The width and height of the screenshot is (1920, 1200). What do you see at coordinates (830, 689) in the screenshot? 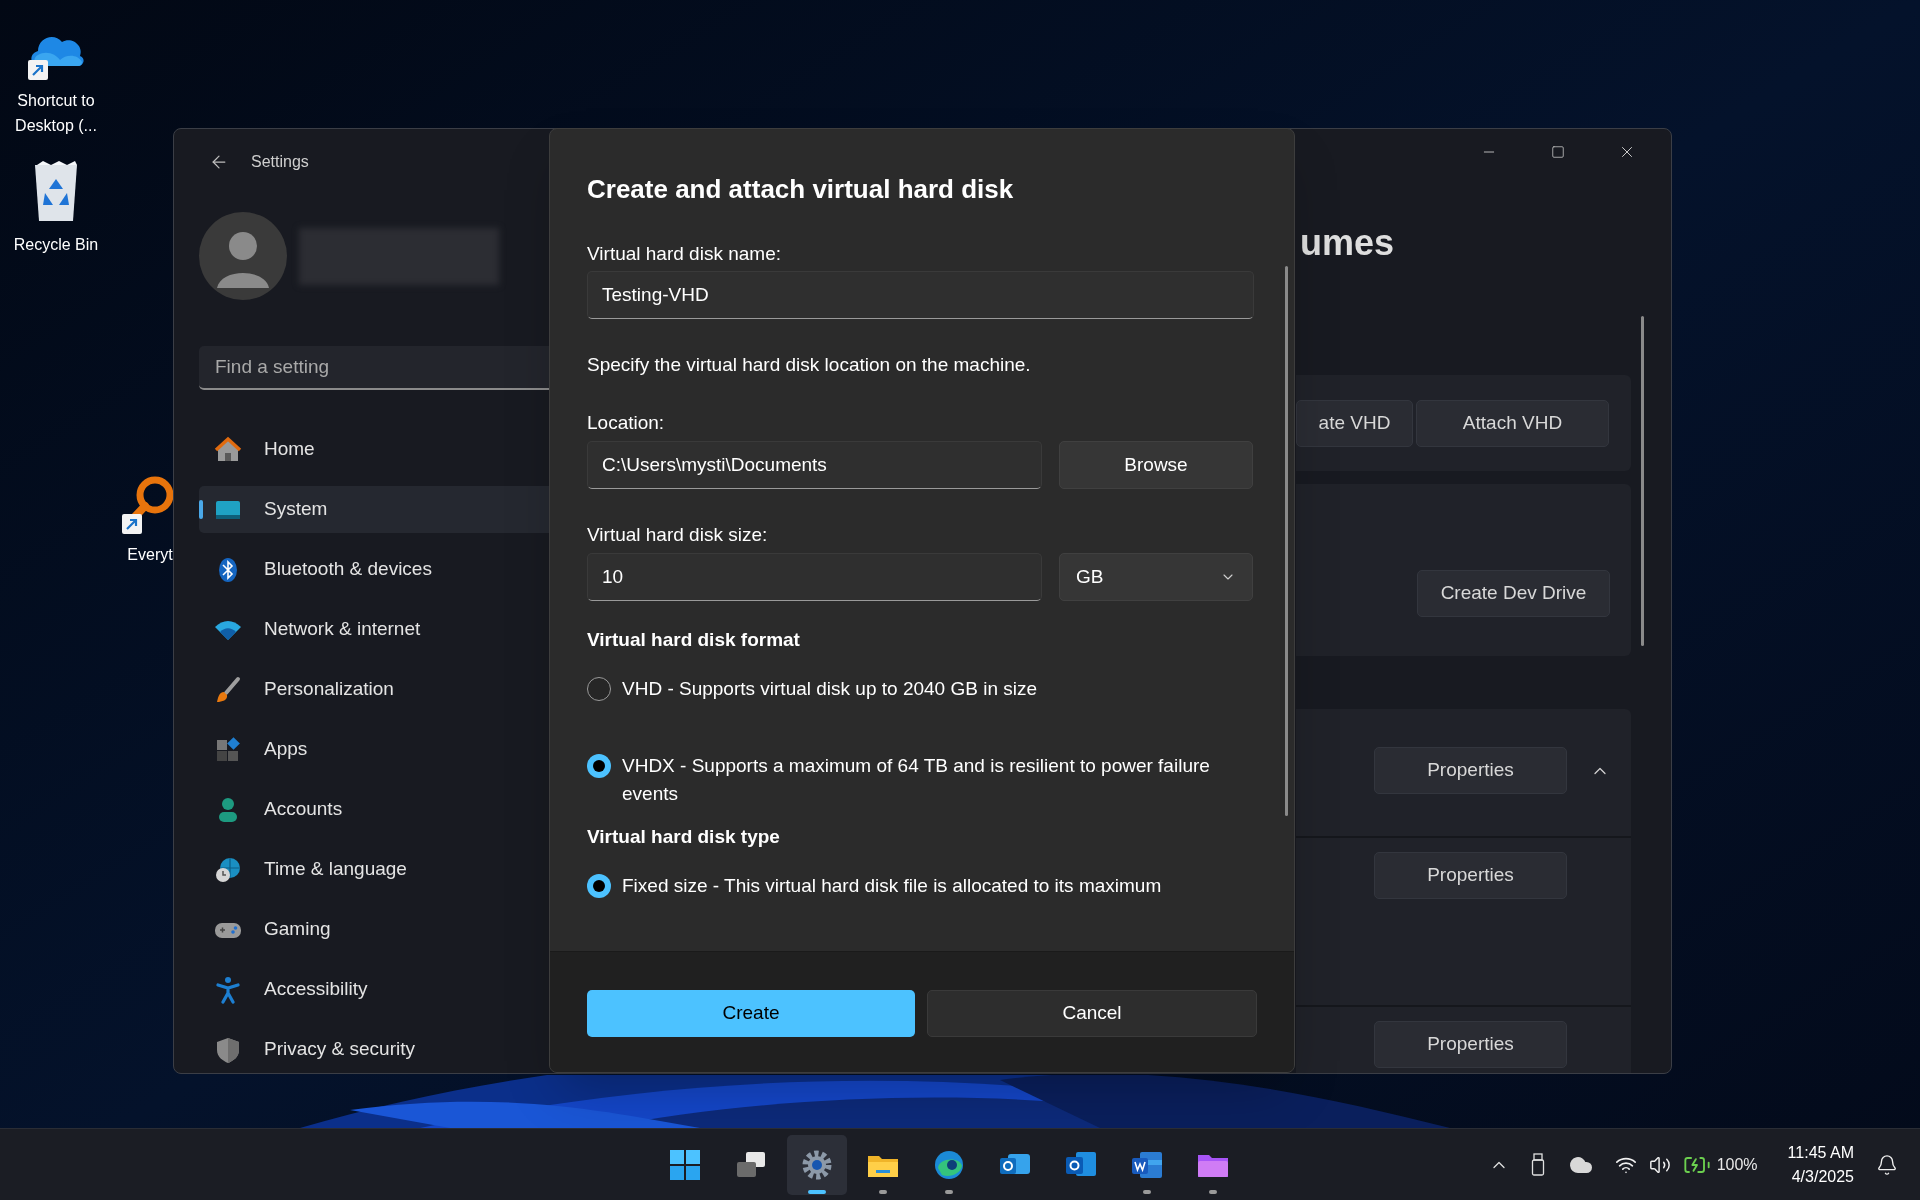
I see `radio-label: VHD - Supports virtual disk up to 2040 GB in size` at bounding box center [830, 689].